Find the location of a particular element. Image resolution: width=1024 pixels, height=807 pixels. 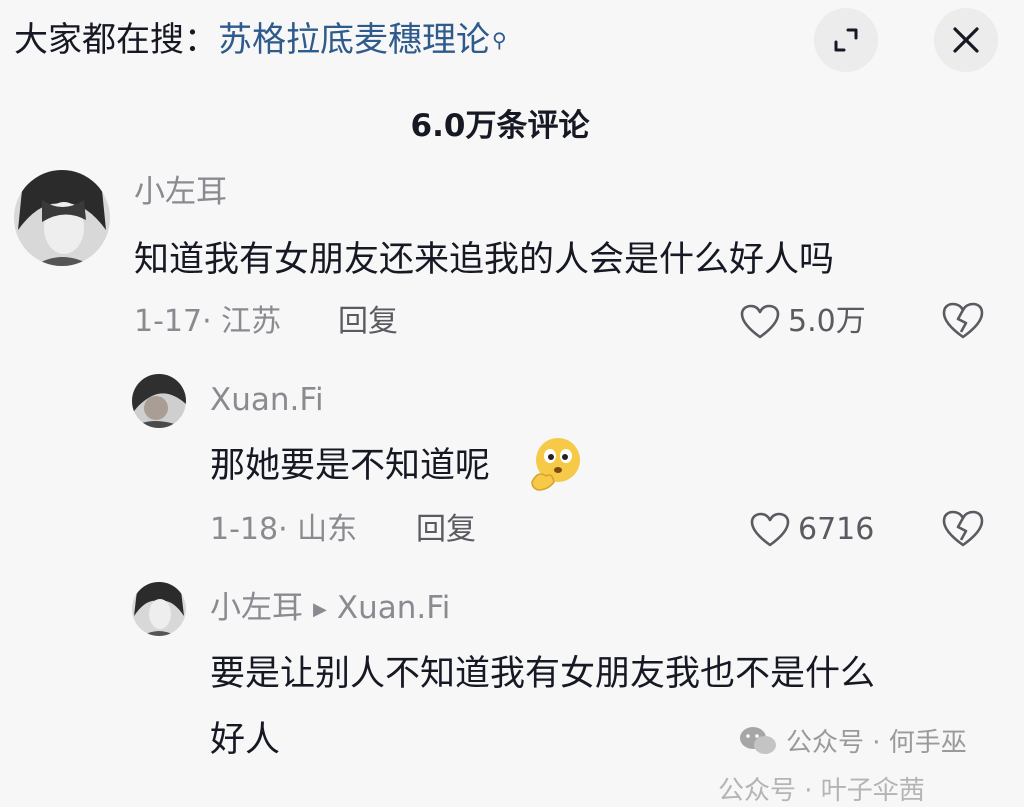

reply-text-continued: 好人 is located at coordinates (245, 740).